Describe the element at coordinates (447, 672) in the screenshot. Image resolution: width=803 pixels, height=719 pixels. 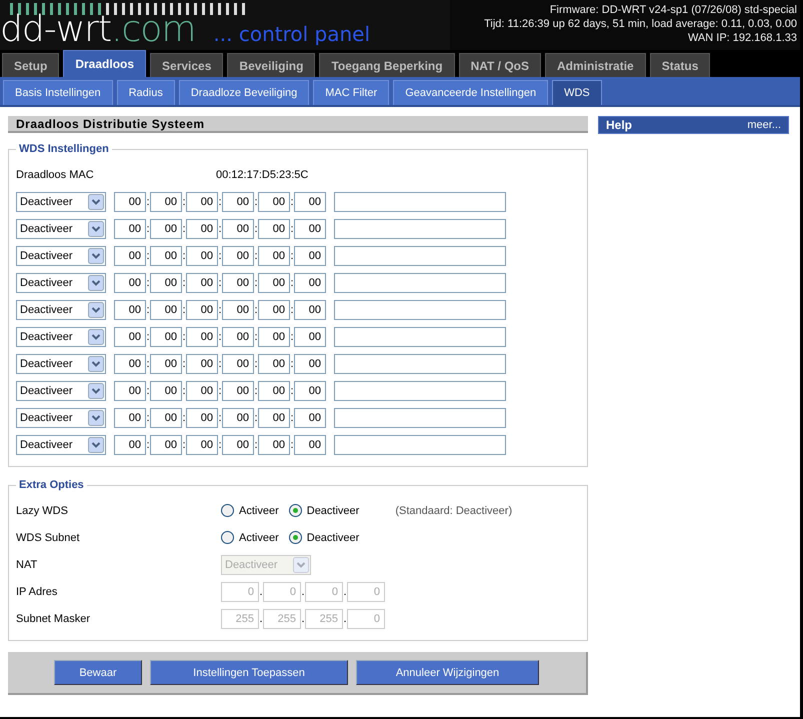
I see `action-button: Annuleer Wijzigingen` at that location.